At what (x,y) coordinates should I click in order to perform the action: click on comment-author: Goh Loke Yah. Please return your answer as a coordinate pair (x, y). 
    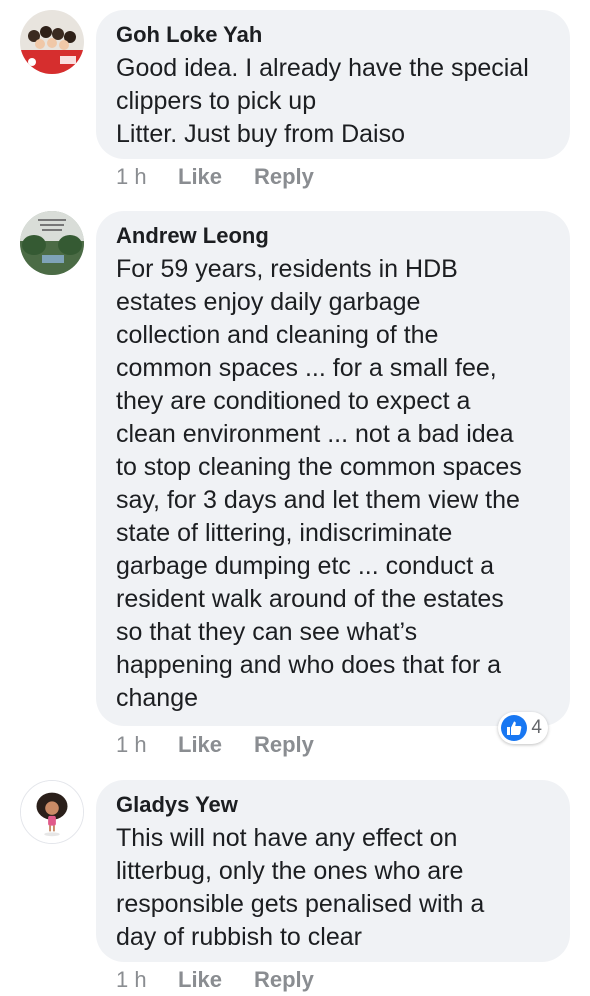
    Looking at the image, I should click on (333, 35).